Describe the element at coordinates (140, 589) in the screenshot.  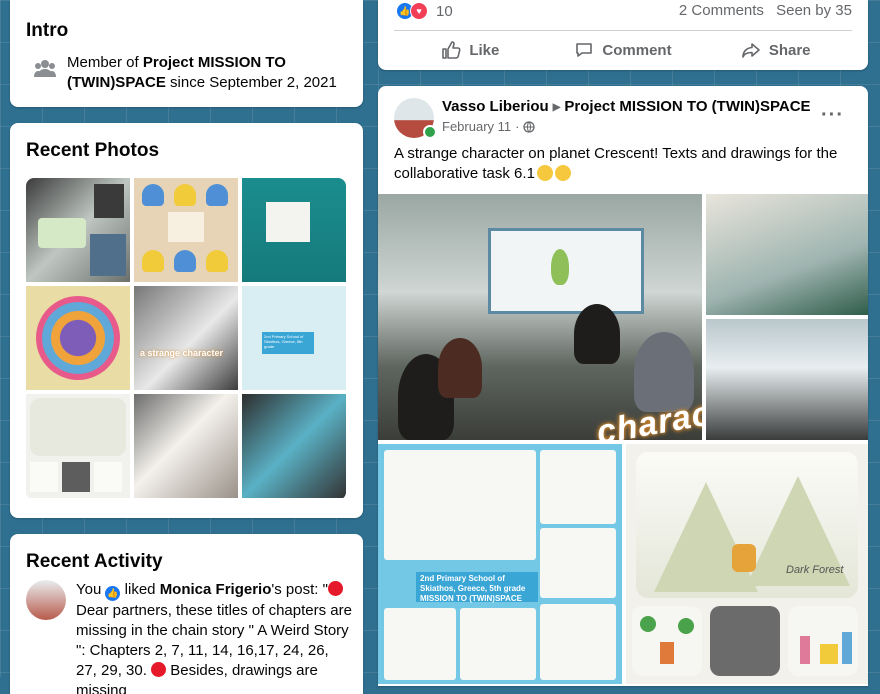
I see `activity-verb: liked` at that location.